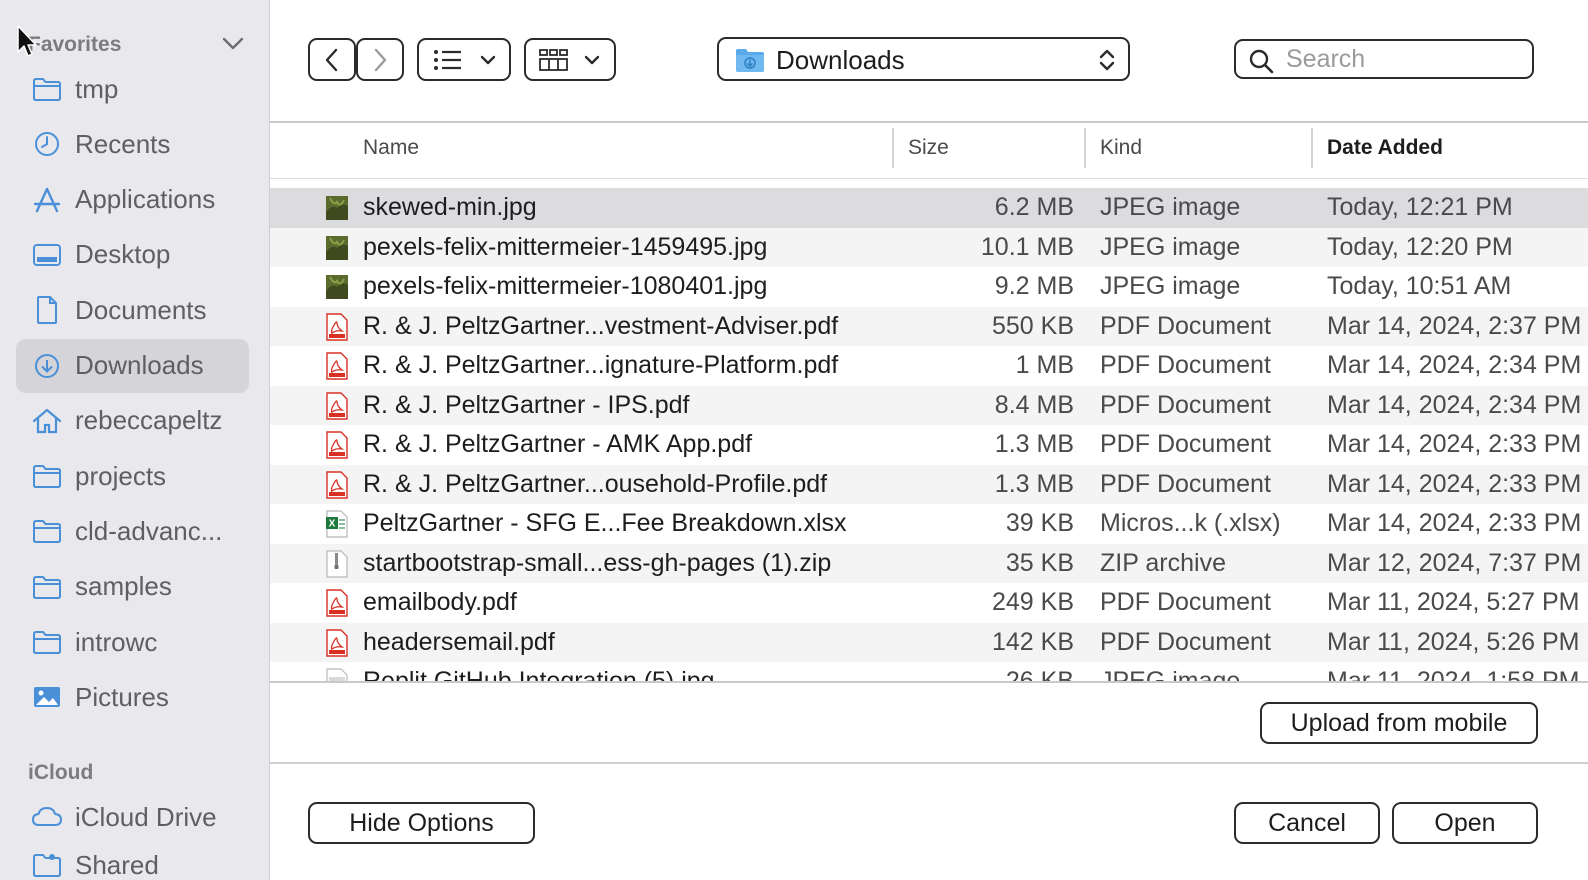 The image size is (1588, 880). What do you see at coordinates (145, 199) in the screenshot?
I see `sidebar-item-label: Applications` at bounding box center [145, 199].